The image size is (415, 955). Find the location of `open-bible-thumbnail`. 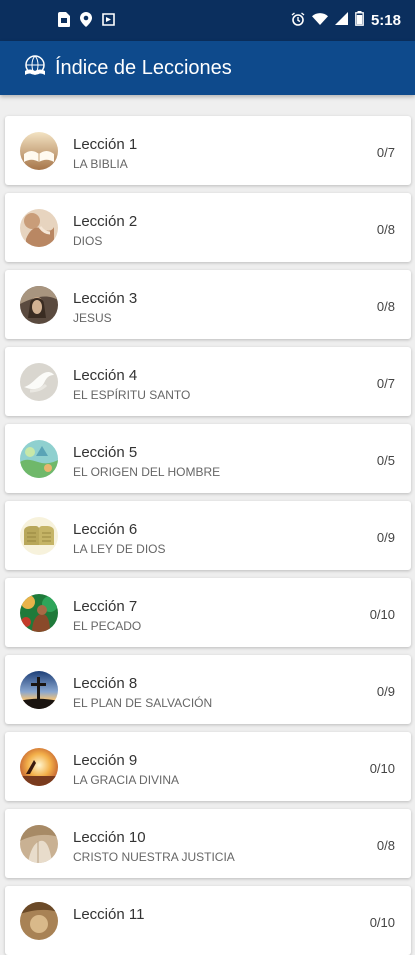

open-bible-thumbnail is located at coordinates (39, 151).